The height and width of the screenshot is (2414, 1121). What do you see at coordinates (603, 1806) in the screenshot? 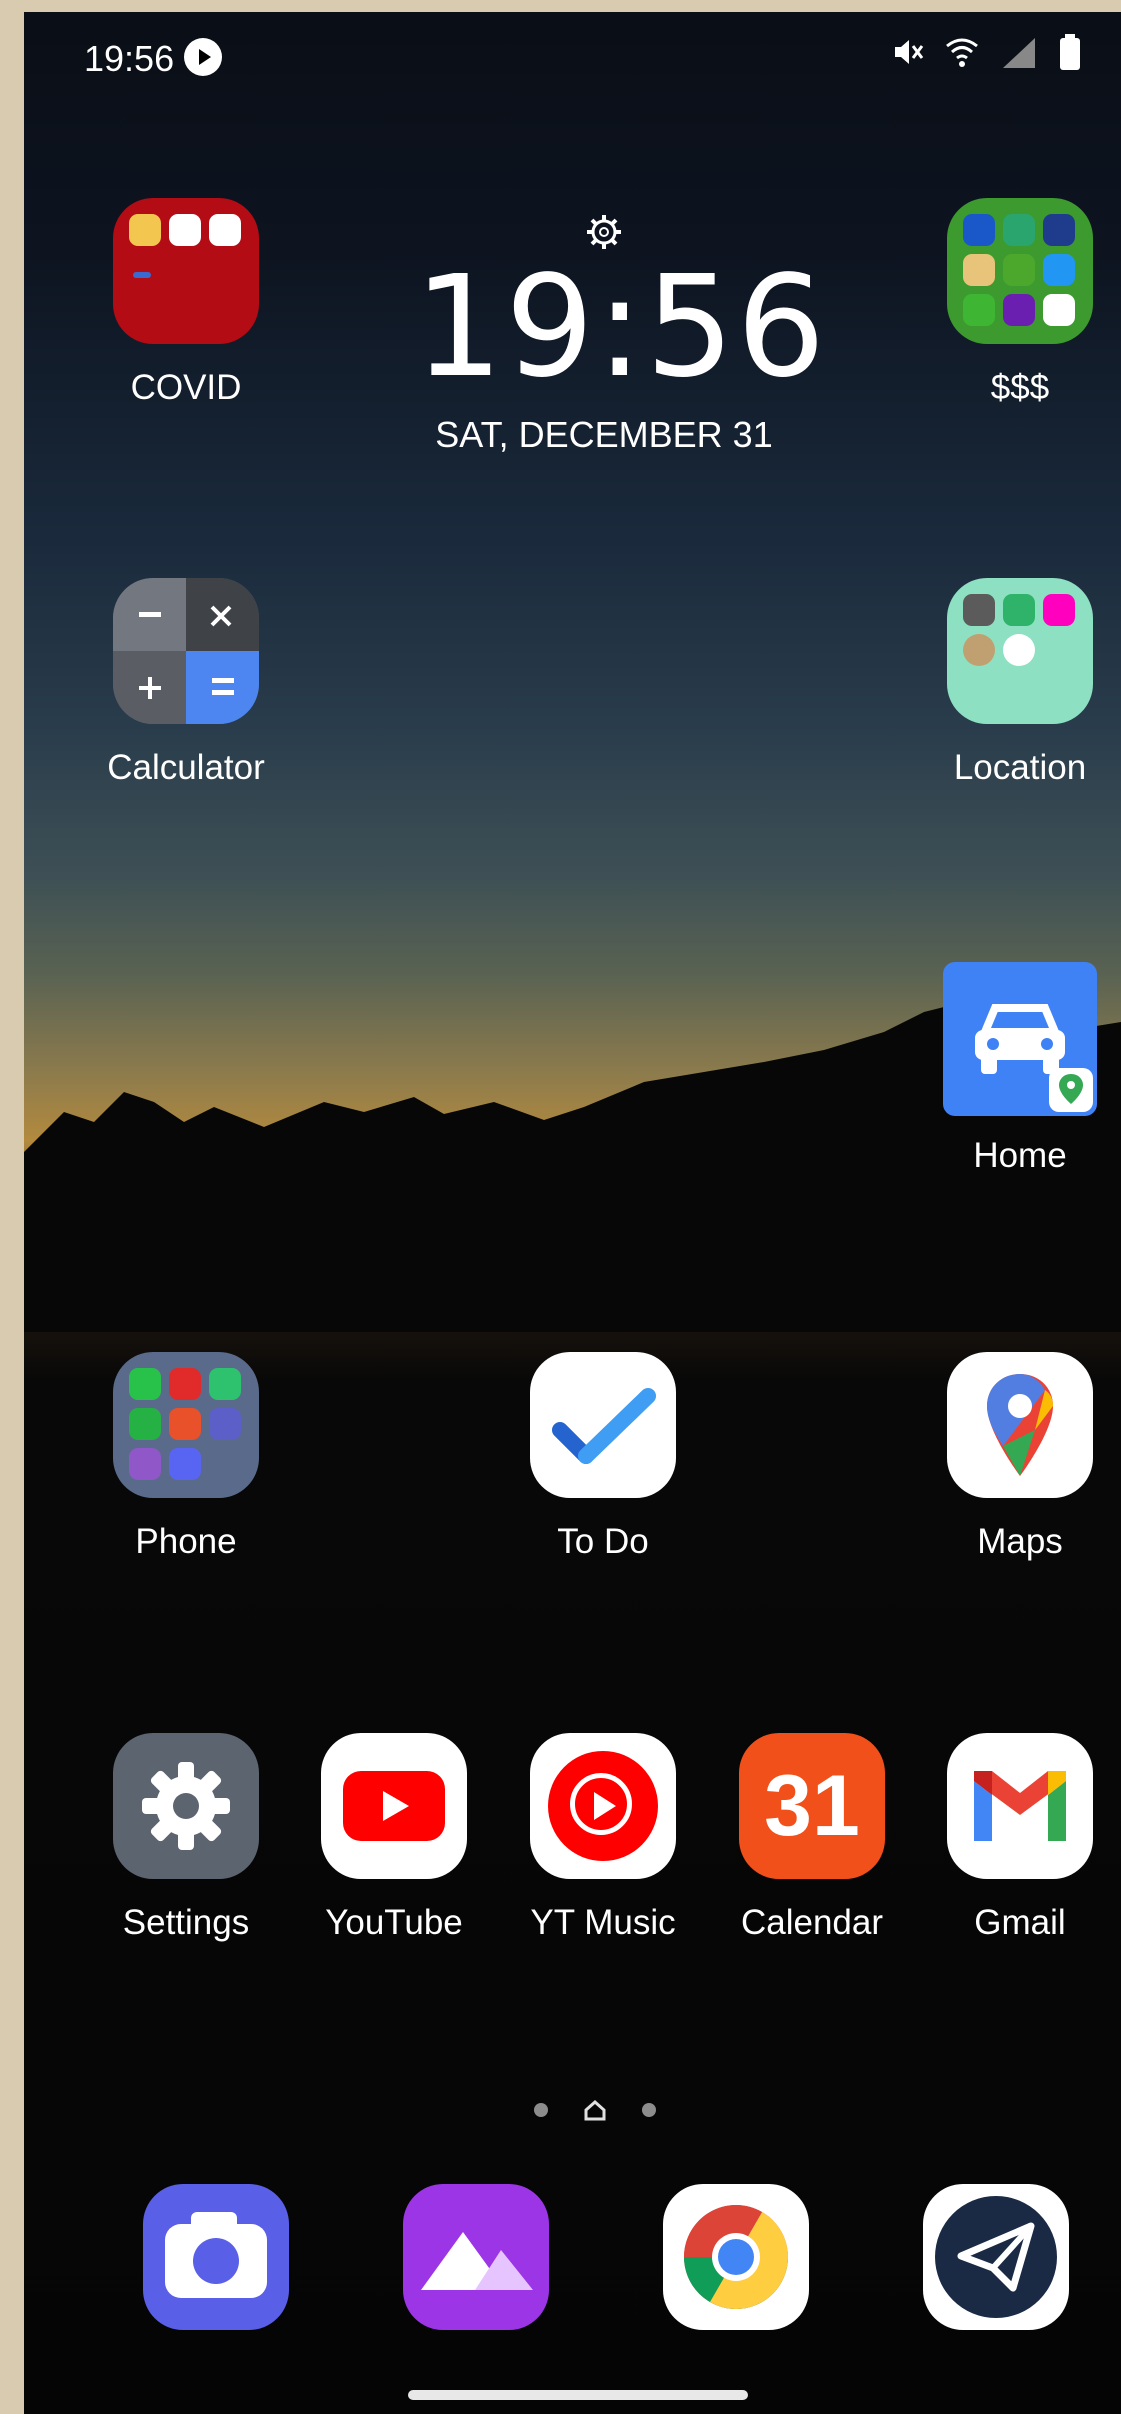
I see `ytmusic-icon` at bounding box center [603, 1806].